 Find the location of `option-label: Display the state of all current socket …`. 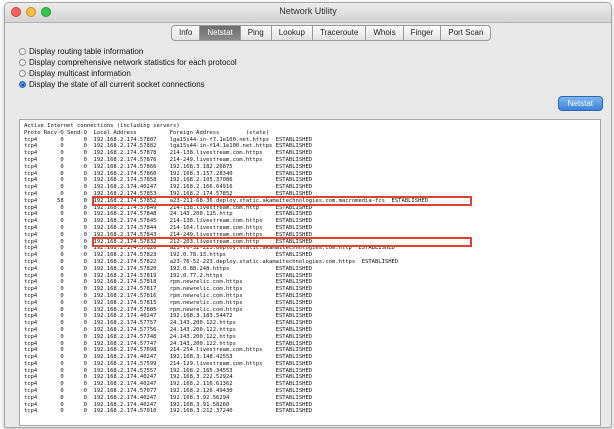

option-label: Display the state of all current socket … is located at coordinates (117, 84).